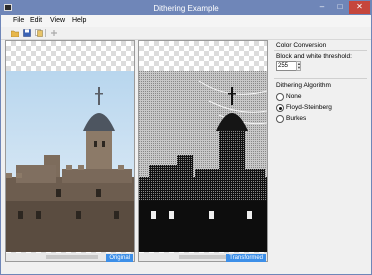  What do you see at coordinates (79, 20) in the screenshot?
I see `menu-help: Help` at bounding box center [79, 20].